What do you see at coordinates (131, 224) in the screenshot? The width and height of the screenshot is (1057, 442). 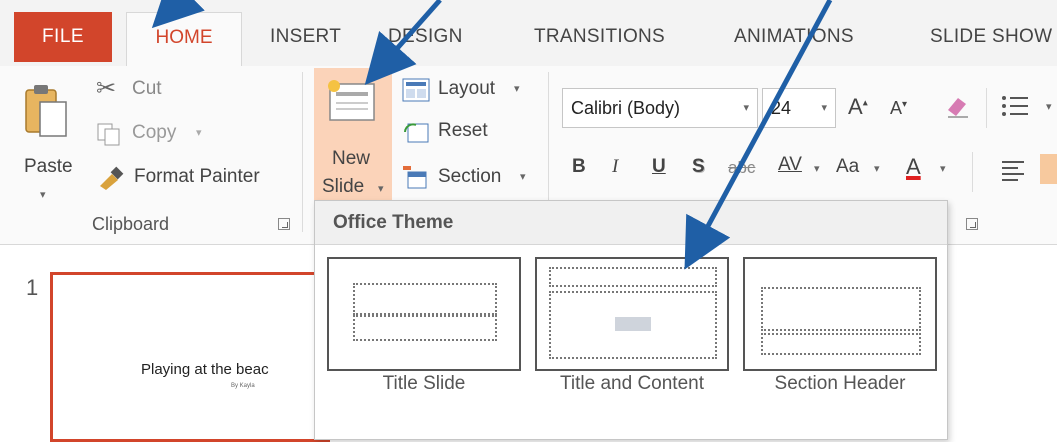 I see `clipboard-group-label: Clipboard` at bounding box center [131, 224].